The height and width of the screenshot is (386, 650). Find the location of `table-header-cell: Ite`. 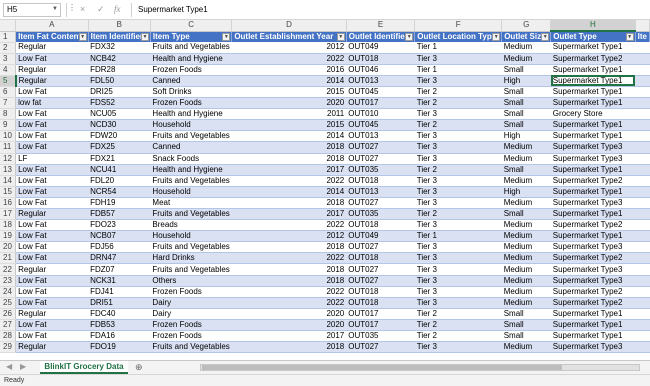

table-header-cell: Ite is located at coordinates (642, 37).